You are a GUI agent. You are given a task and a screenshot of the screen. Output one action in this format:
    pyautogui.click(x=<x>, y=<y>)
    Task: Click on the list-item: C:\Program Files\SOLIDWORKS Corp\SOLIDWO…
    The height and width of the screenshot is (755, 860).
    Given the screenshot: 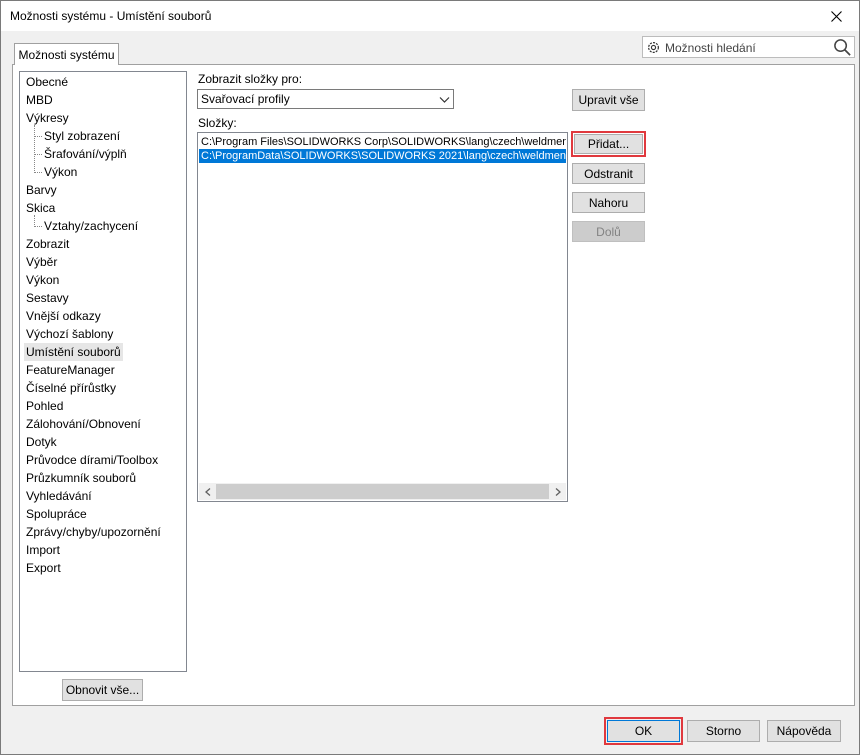 What is the action you would take?
    pyautogui.click(x=382, y=142)
    